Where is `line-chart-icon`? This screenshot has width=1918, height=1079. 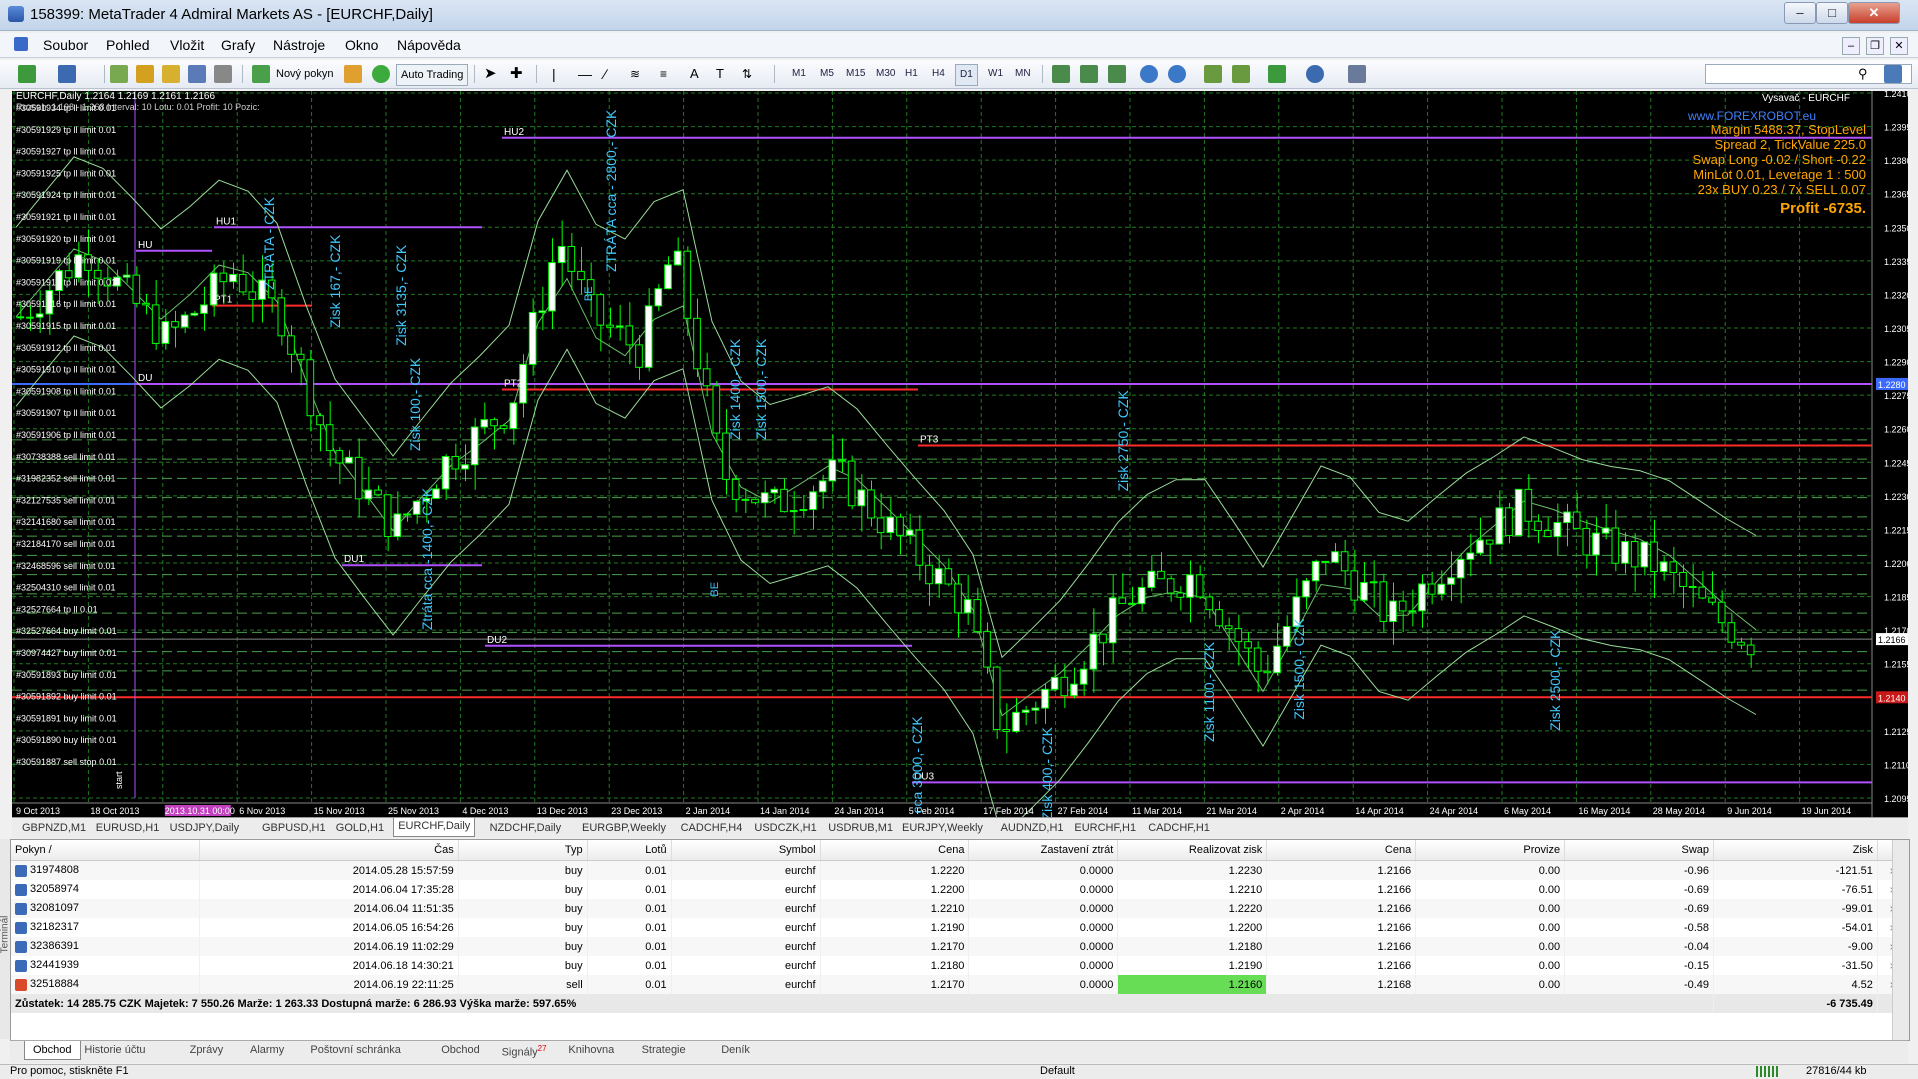
line-chart-icon is located at coordinates (1117, 74).